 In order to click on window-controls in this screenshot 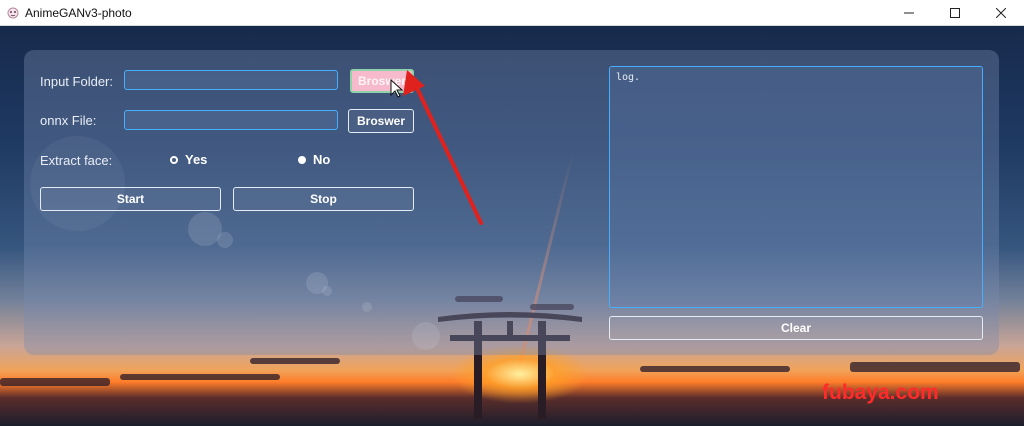, I will do `click(955, 13)`.